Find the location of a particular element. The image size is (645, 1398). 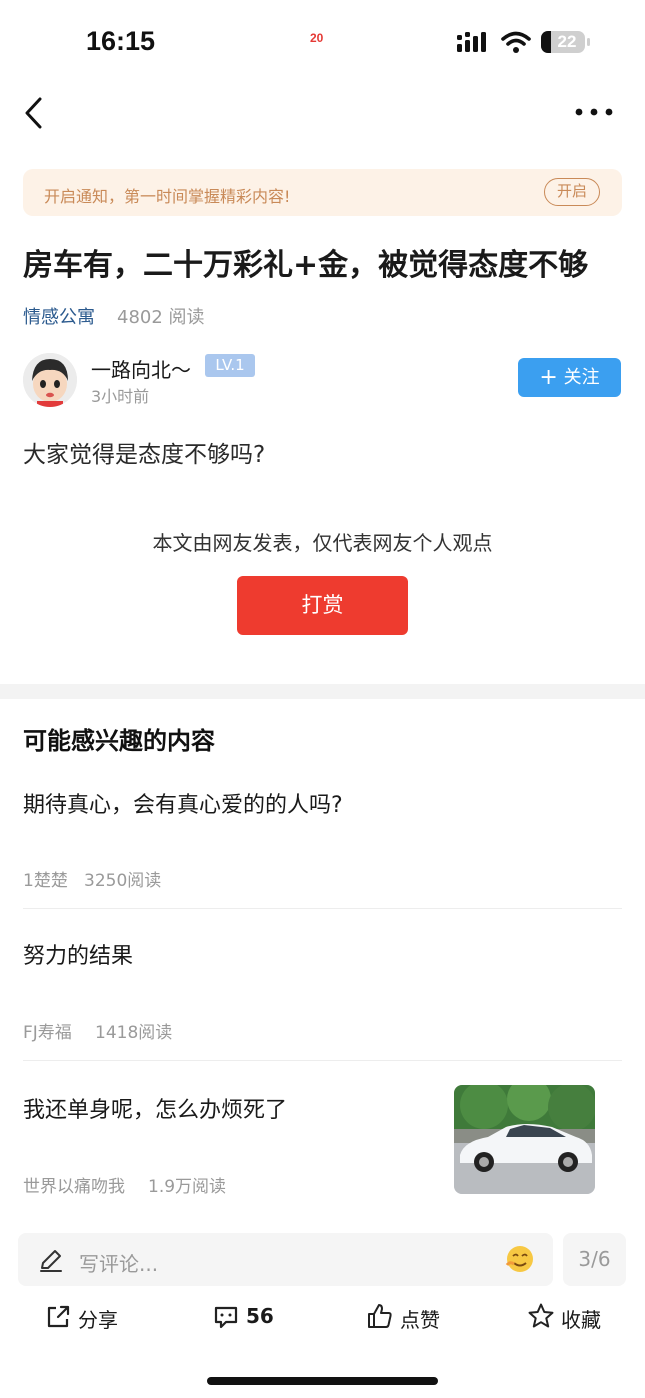

reward-button: 打赏 is located at coordinates (322, 605).